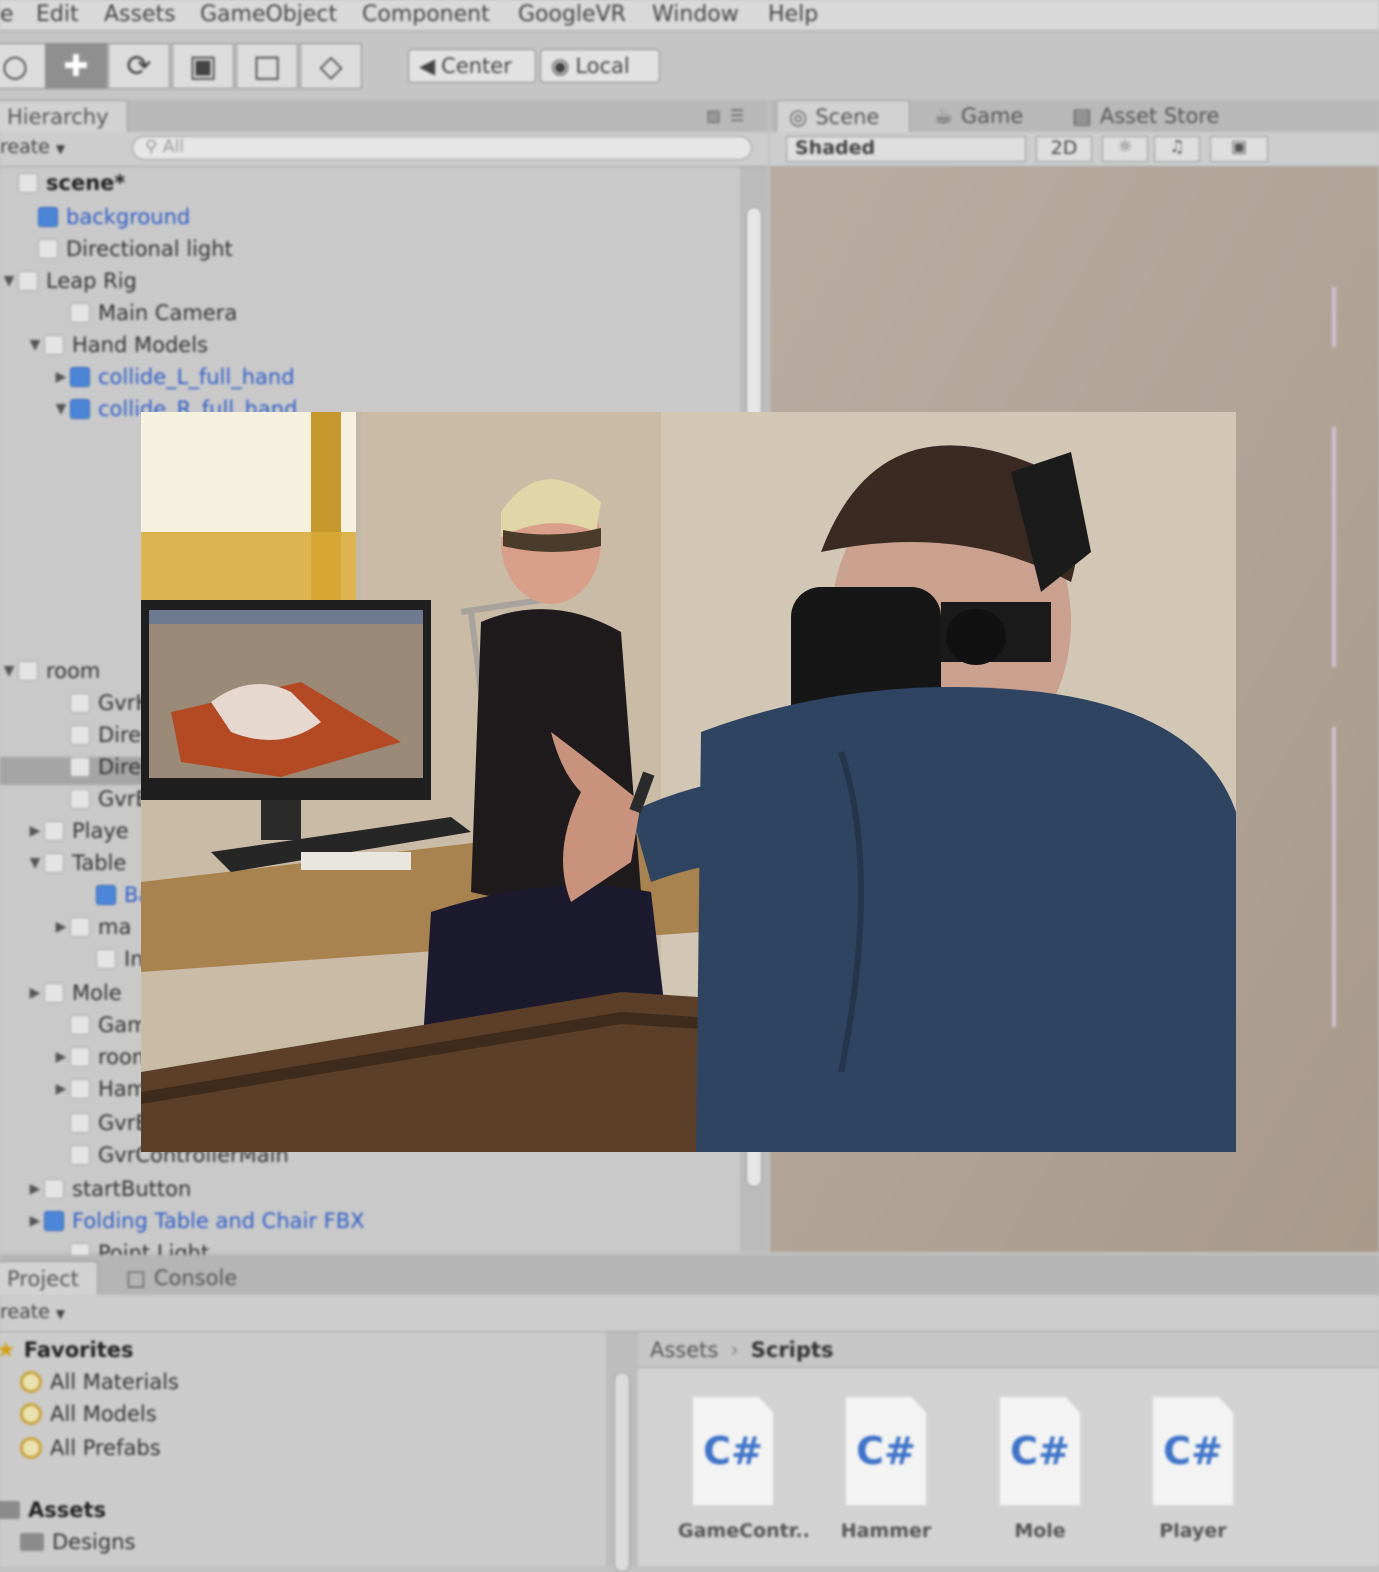 This screenshot has width=1379, height=1572. What do you see at coordinates (792, 1350) in the screenshot?
I see `breadcrumb-scripts: Scripts` at bounding box center [792, 1350].